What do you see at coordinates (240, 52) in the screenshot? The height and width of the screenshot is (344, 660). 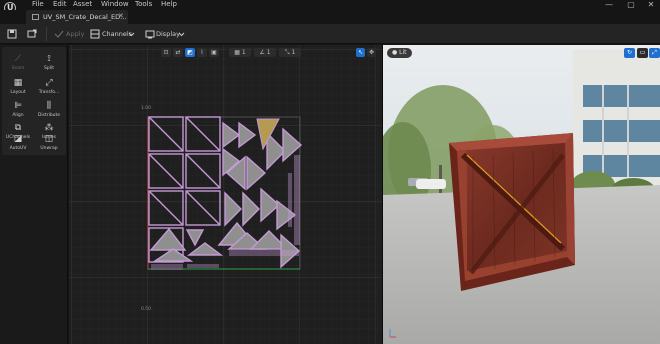 I see `grid-snap-control: ▦ 1` at bounding box center [240, 52].